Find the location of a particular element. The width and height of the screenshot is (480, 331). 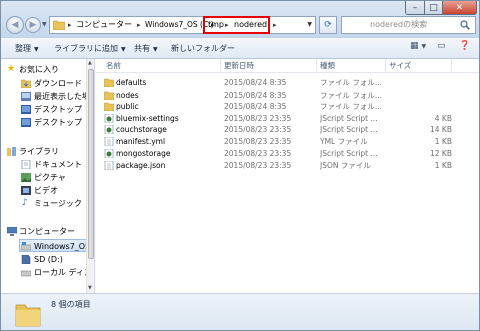

file-size: 12 KB is located at coordinates (441, 153).